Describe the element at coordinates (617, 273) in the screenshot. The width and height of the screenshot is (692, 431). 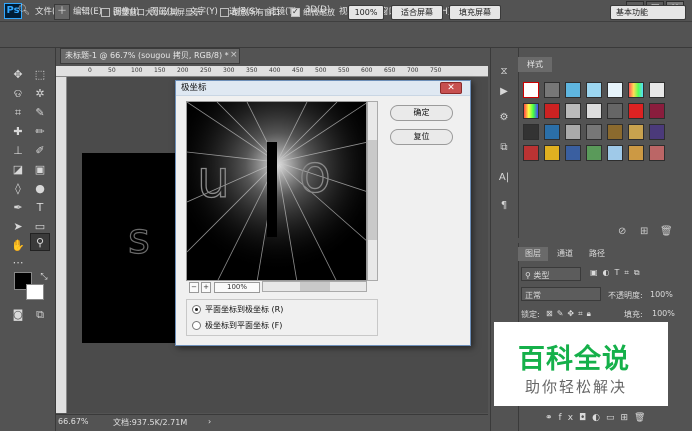
I see `layer-filter-icons: ▣◐T⌗⧉` at that location.